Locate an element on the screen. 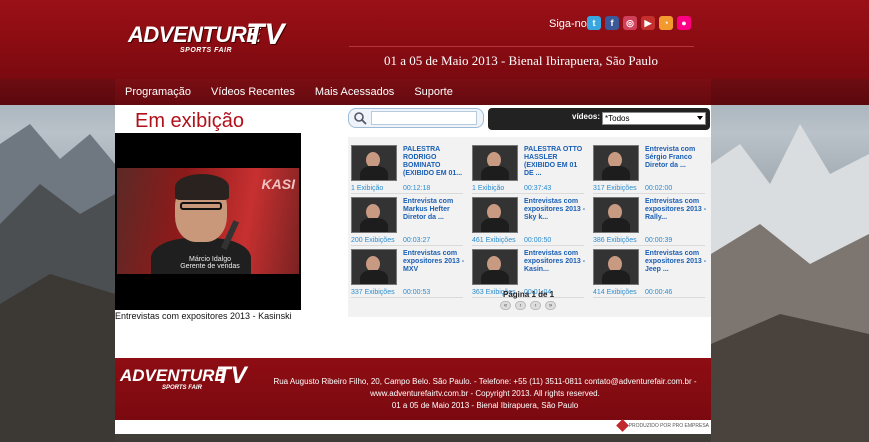 This screenshot has width=869, height=442. logo-tagline: SPORTS FAIR is located at coordinates (206, 50).